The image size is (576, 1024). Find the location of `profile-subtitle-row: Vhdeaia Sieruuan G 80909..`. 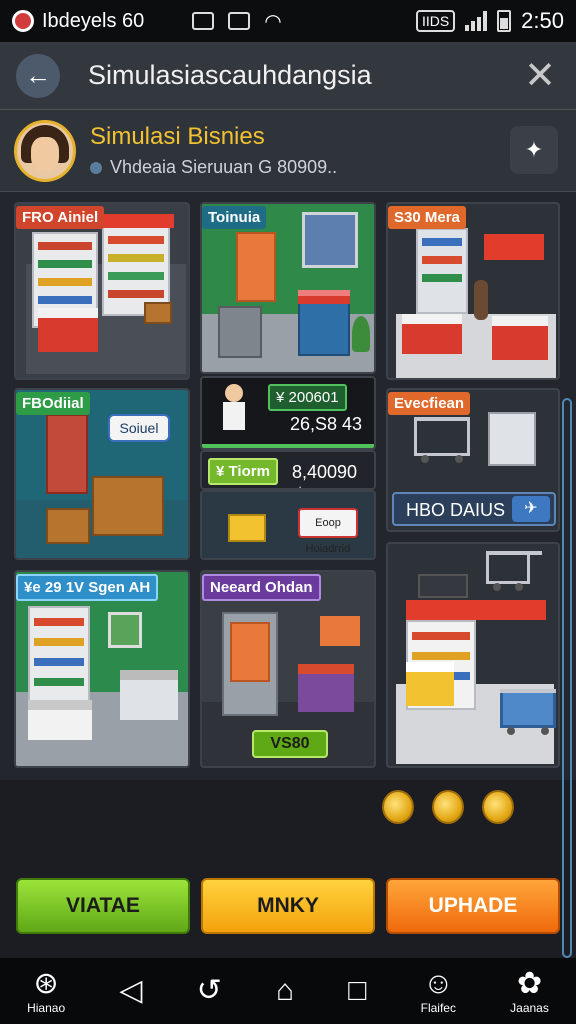

profile-subtitle-row: Vhdeaia Sieruuan G 80909.. is located at coordinates (213, 167).